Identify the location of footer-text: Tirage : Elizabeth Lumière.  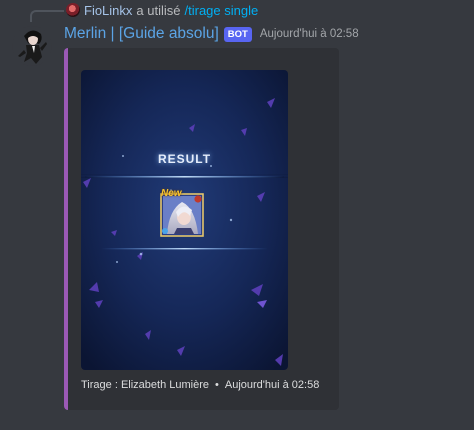
(145, 385).